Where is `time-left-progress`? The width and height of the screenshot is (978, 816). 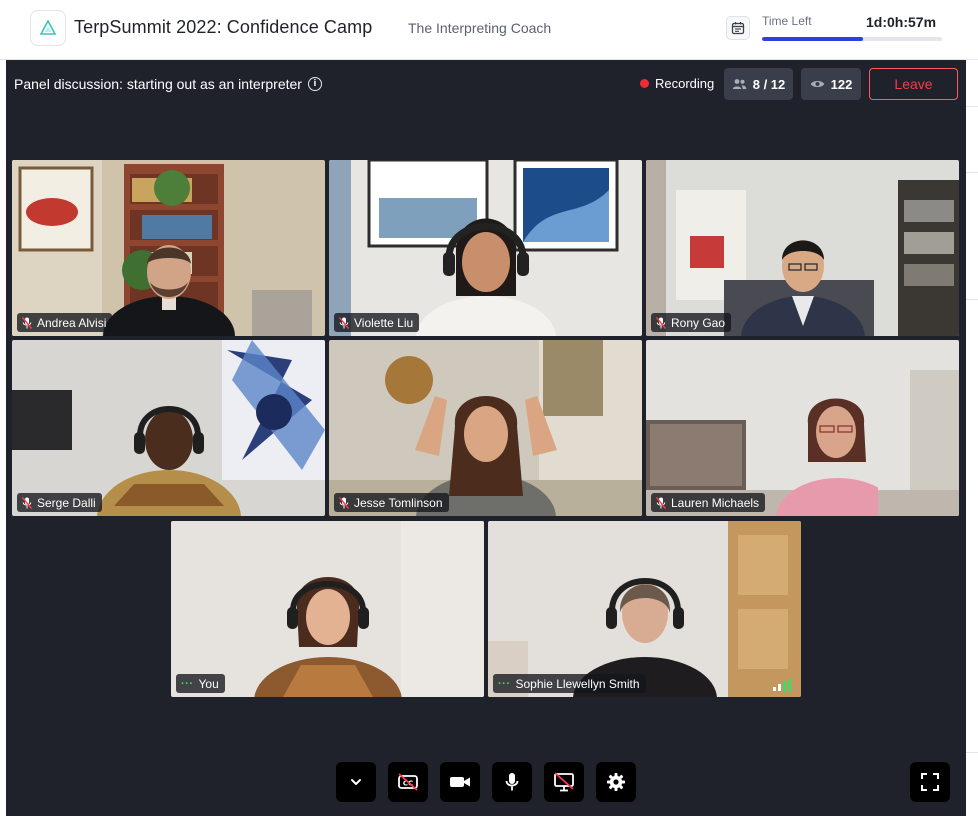
time-left-progress is located at coordinates (852, 39).